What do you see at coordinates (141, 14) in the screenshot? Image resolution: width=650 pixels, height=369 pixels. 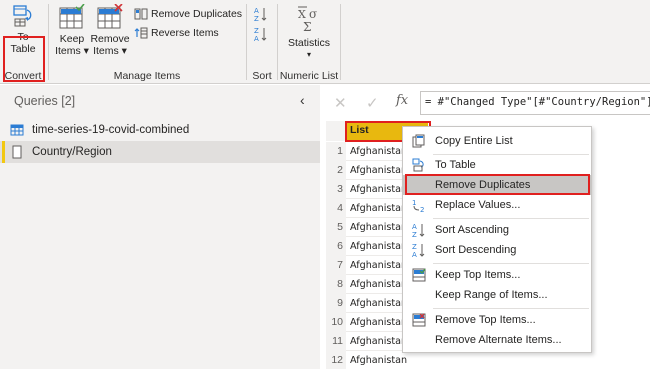 I see `remove-duplicates-icon` at bounding box center [141, 14].